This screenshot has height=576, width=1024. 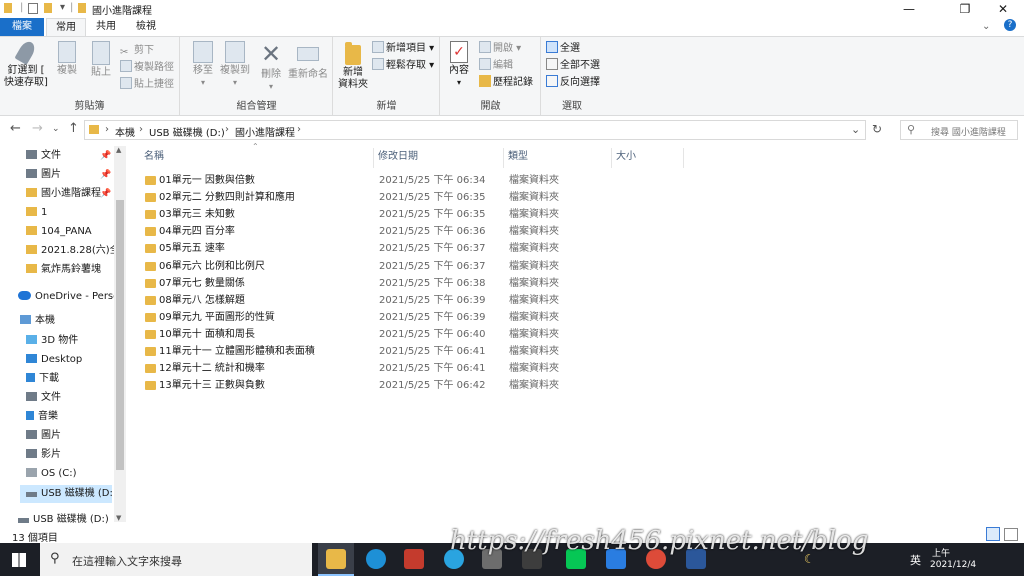 I want to click on taskbar-file-explorer, so click(x=336, y=559).